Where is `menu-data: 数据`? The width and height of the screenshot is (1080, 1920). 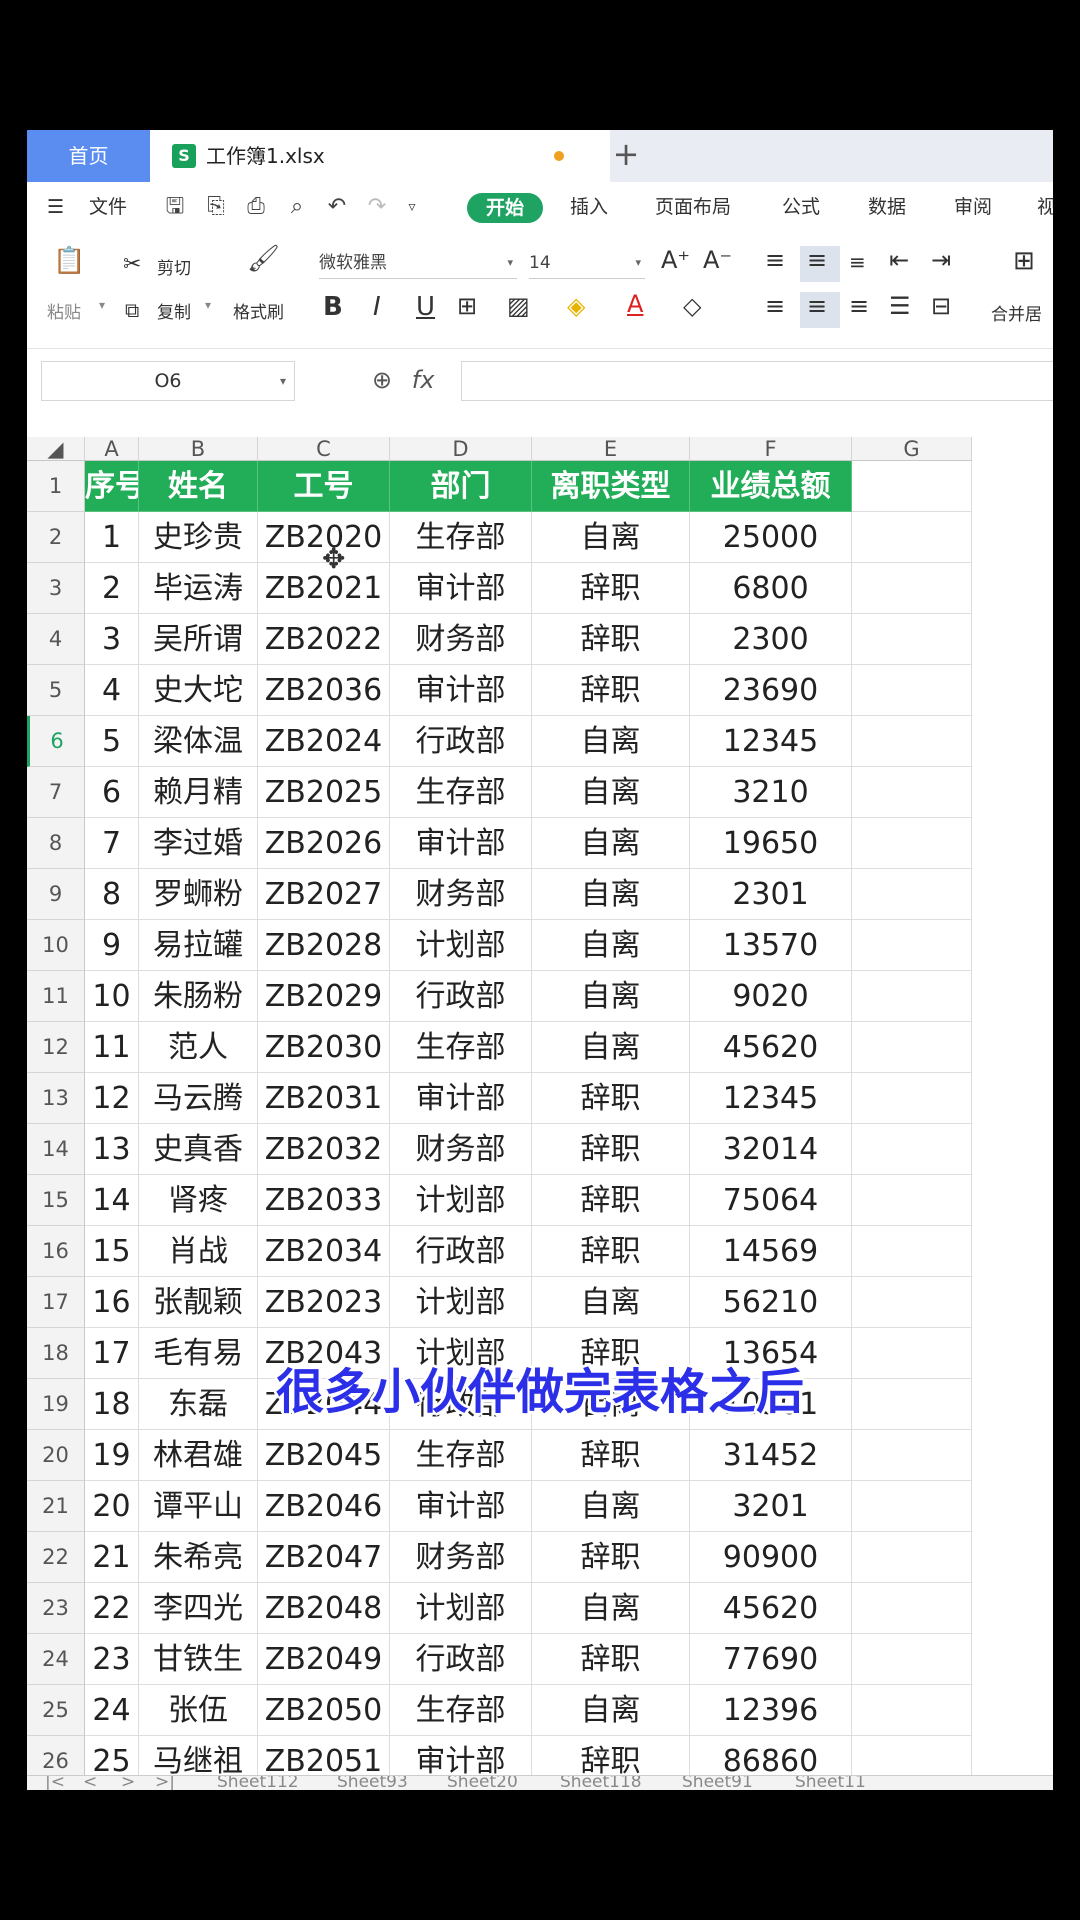 menu-data: 数据 is located at coordinates (887, 207).